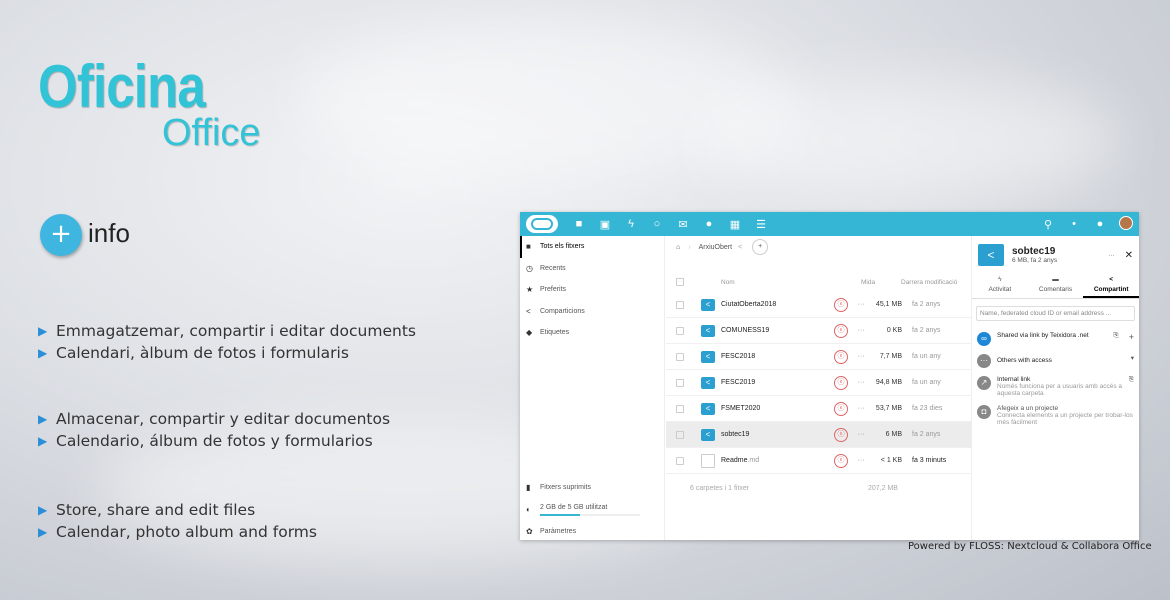 The image size is (1170, 600). Describe the element at coordinates (1129, 255) in the screenshot. I see `close-icon: ✕` at that location.